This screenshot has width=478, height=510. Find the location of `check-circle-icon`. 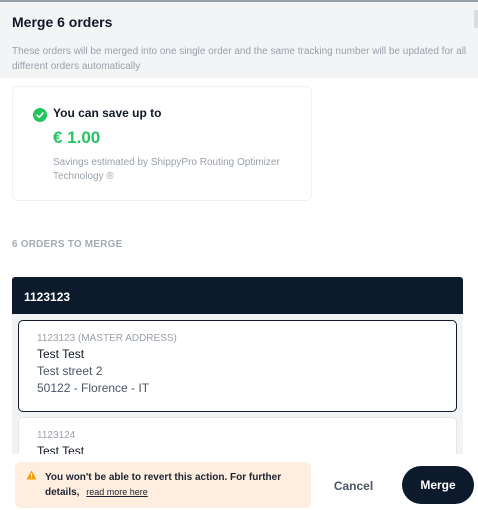

check-circle-icon is located at coordinates (40, 115).